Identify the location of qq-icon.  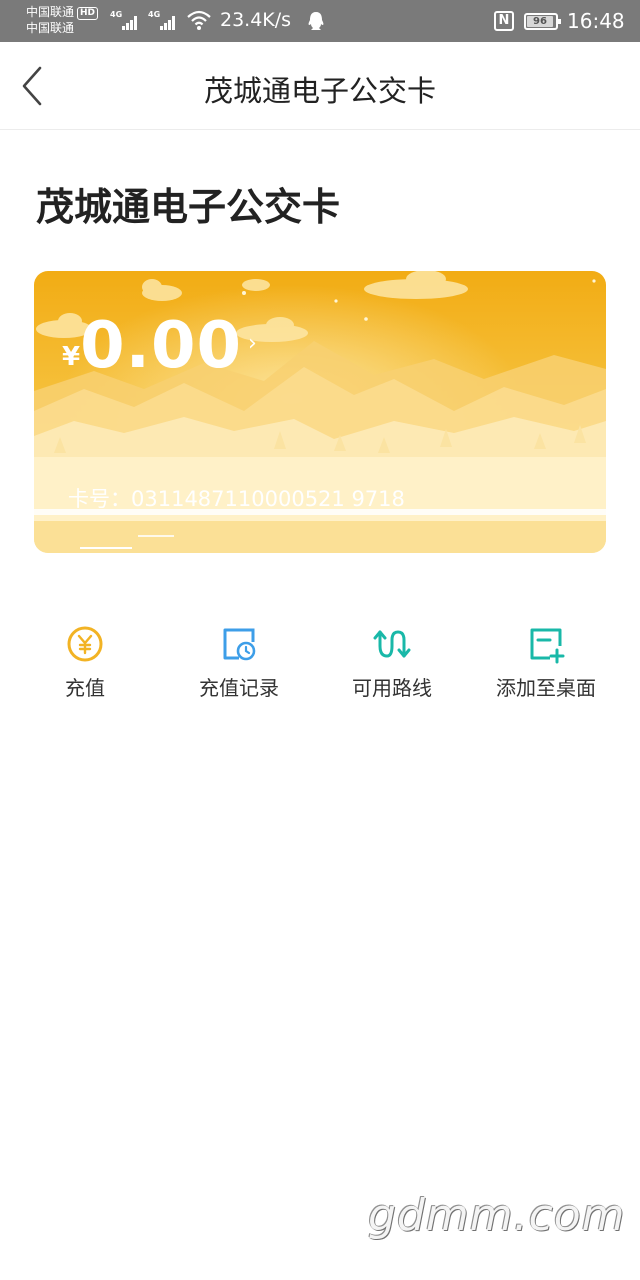
(316, 21).